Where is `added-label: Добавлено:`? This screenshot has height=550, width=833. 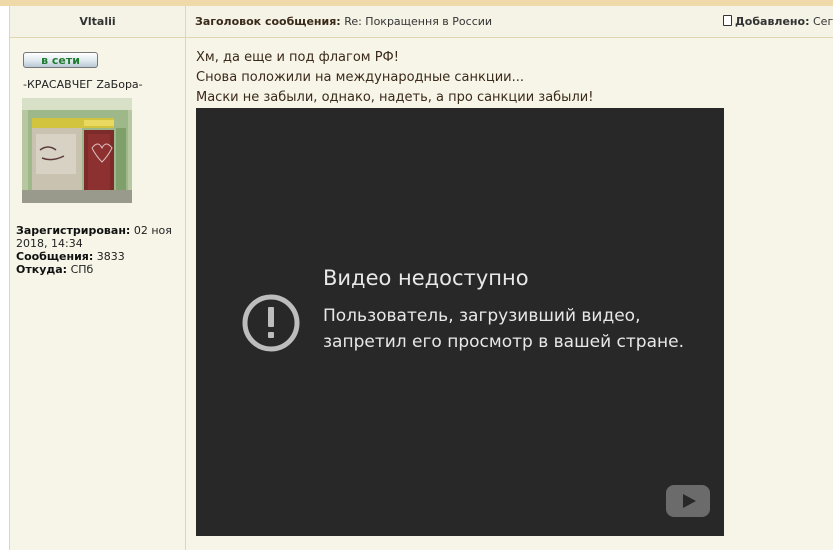 added-label: Добавлено: is located at coordinates (772, 21).